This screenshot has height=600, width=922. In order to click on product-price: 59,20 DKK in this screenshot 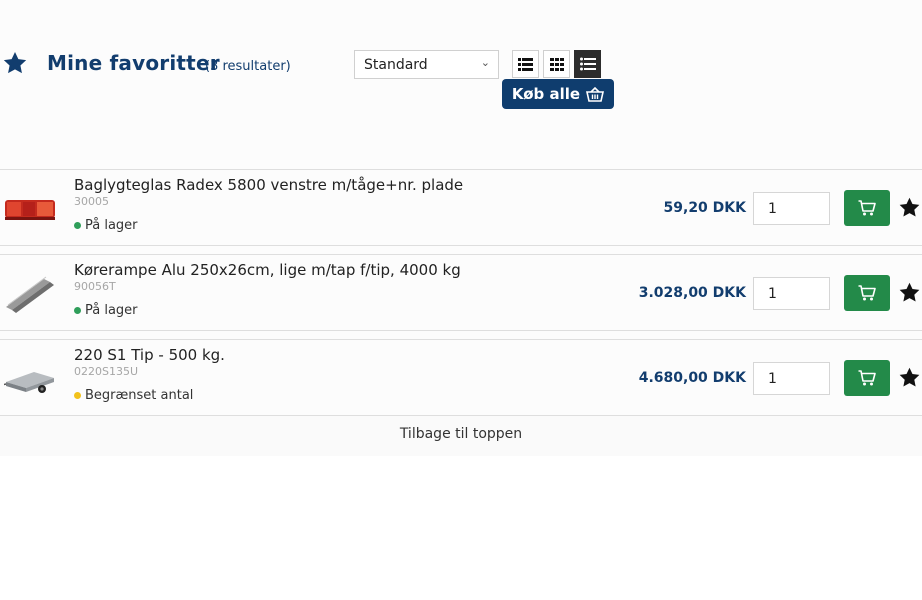, I will do `click(704, 208)`.